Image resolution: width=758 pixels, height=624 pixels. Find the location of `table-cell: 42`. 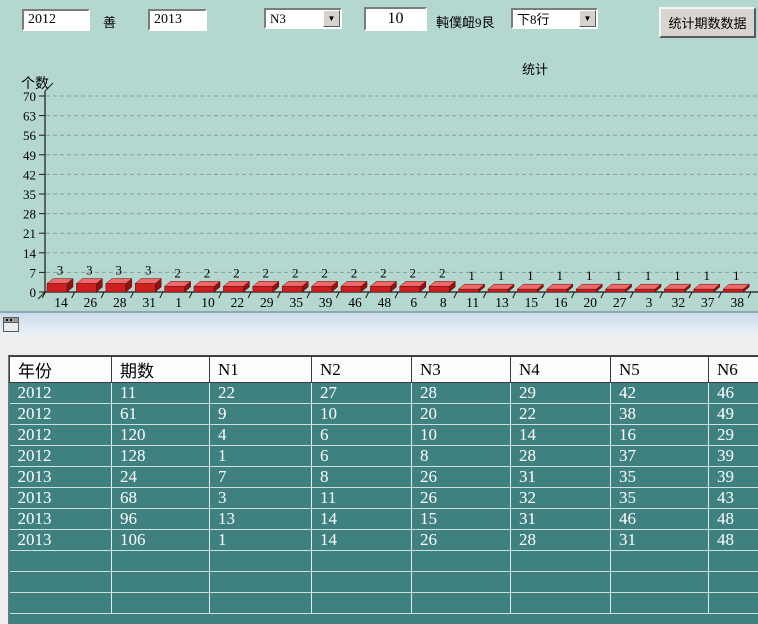

table-cell: 42 is located at coordinates (659, 393).